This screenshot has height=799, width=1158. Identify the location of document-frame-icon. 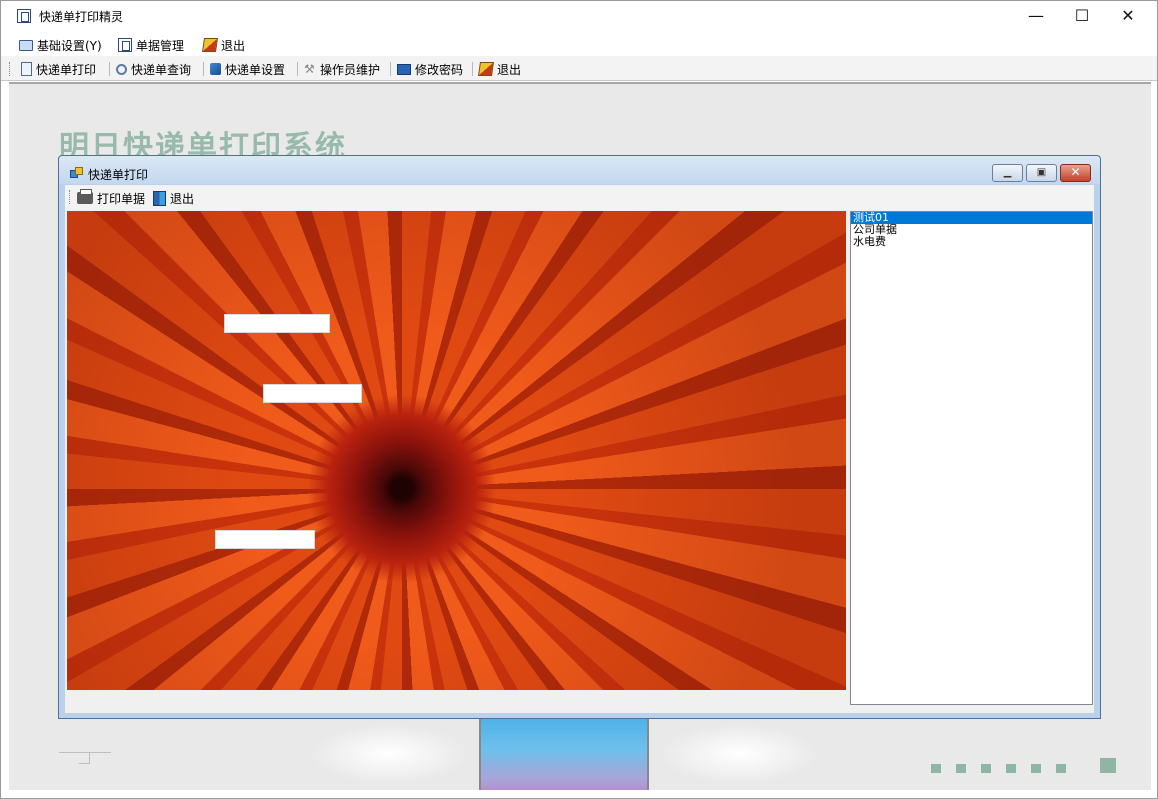
(125, 45).